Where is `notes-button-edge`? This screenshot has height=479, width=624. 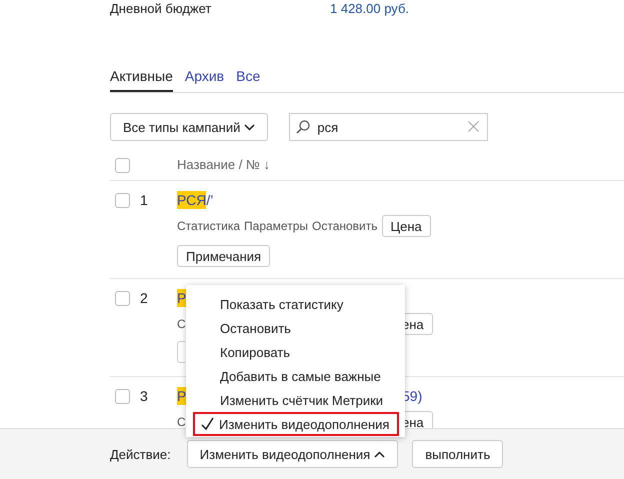 notes-button-edge is located at coordinates (181, 352).